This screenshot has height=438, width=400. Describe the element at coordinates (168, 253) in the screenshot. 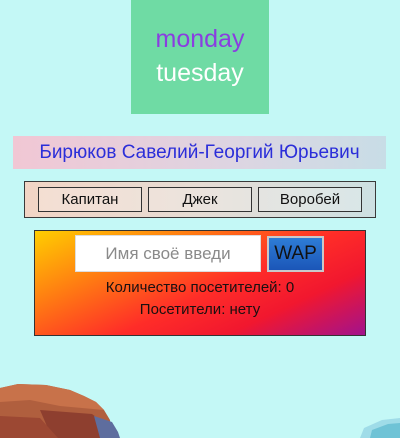

I see `visitor-name-input` at that location.